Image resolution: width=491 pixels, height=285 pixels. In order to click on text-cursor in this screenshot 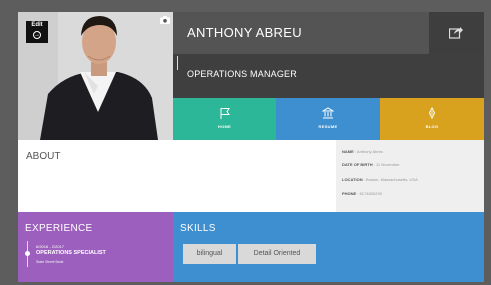, I will do `click(177, 63)`.